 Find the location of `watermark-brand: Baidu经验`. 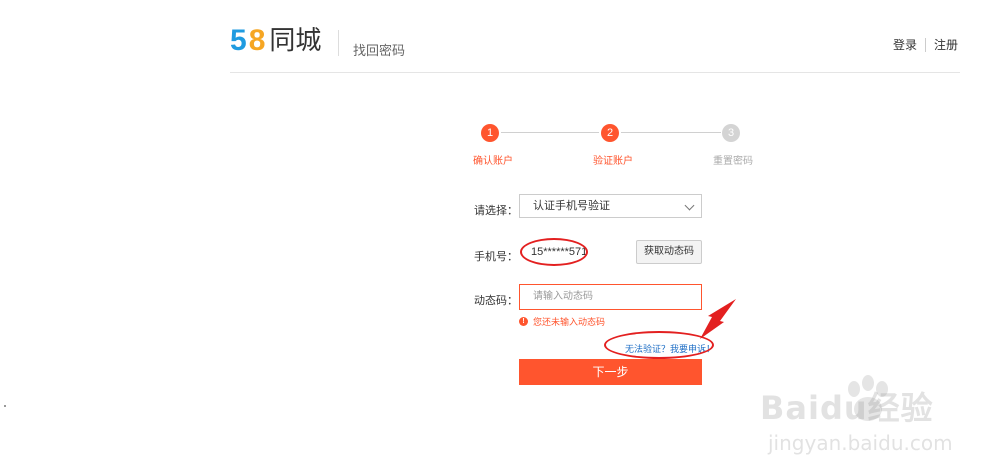

watermark-brand: Baidu经验 is located at coordinates (847, 408).